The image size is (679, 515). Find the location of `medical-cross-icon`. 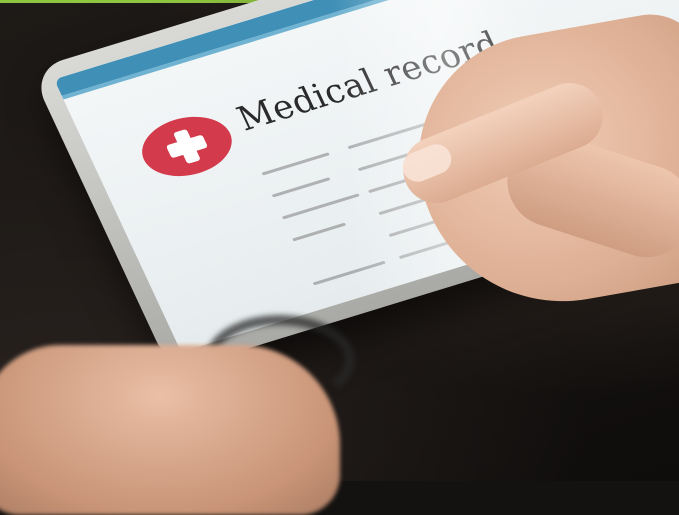

medical-cross-icon is located at coordinates (187, 146).